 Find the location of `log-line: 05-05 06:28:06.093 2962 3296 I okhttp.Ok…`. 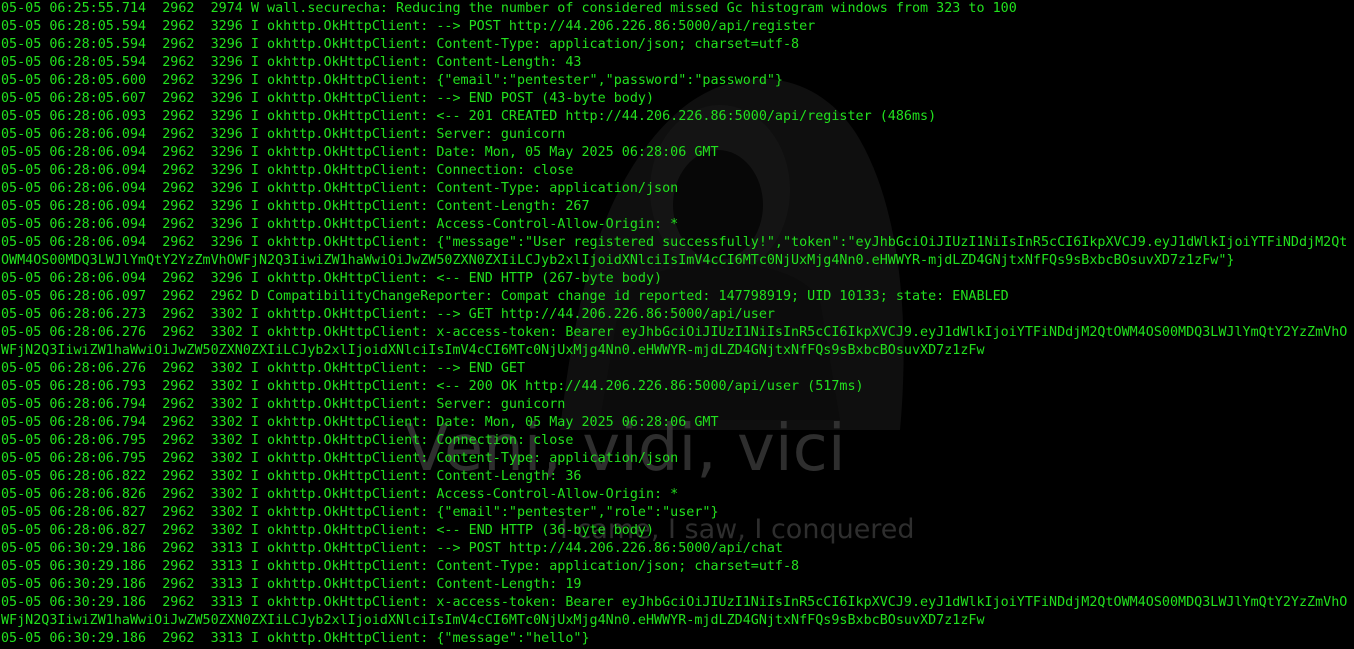

log-line: 05-05 06:28:06.093 2962 3296 I okhttp.Ok… is located at coordinates (469, 116).